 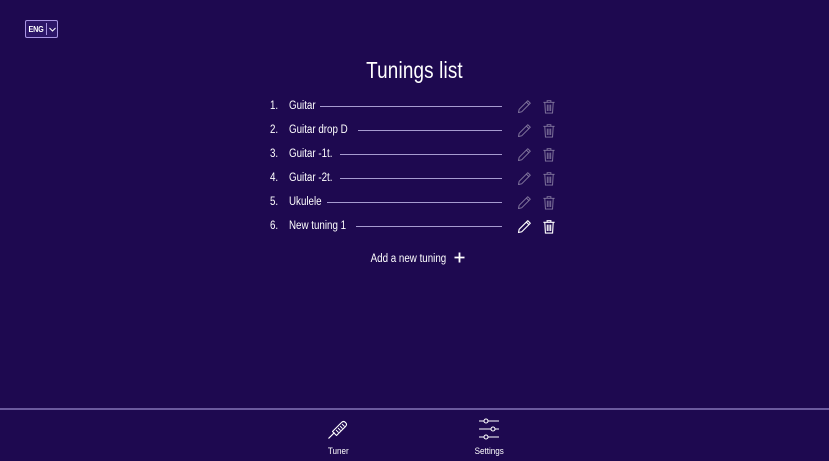 I want to click on nav-settings-label: Settings, so click(x=489, y=451).